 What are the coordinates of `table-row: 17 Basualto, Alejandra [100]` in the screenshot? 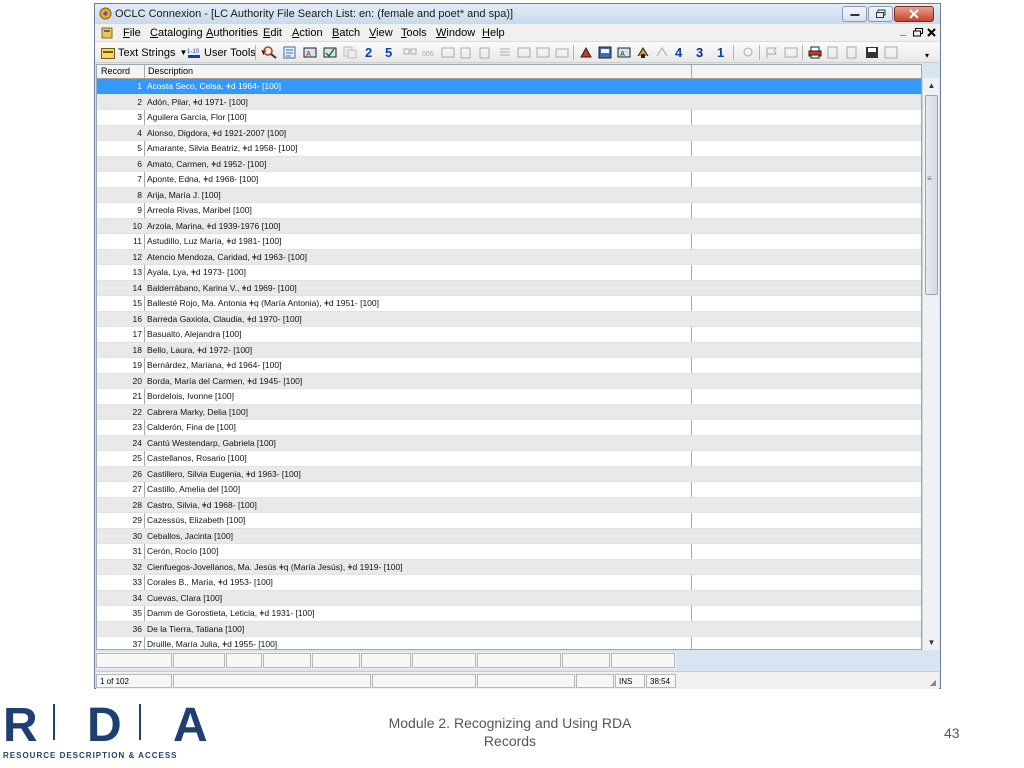 It's located at (509, 335).